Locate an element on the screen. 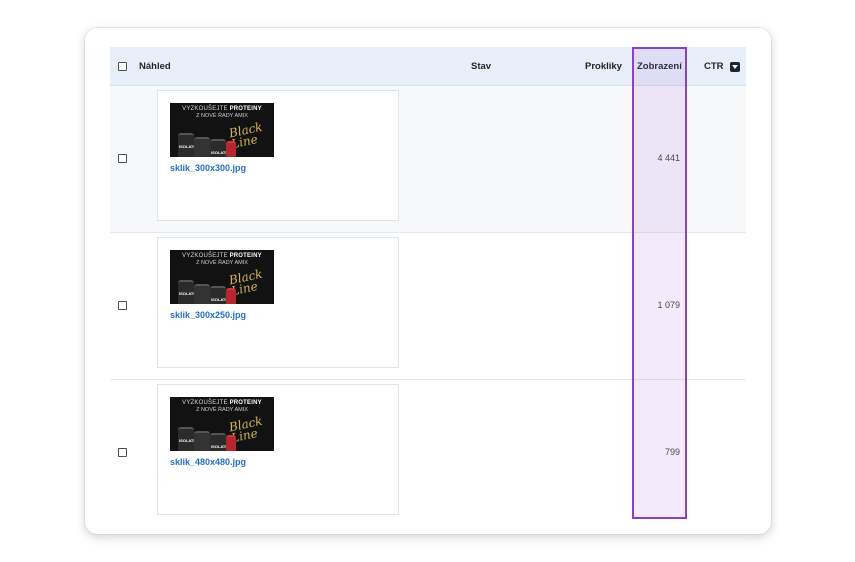  impressions-value: 4 441 is located at coordinates (668, 158).